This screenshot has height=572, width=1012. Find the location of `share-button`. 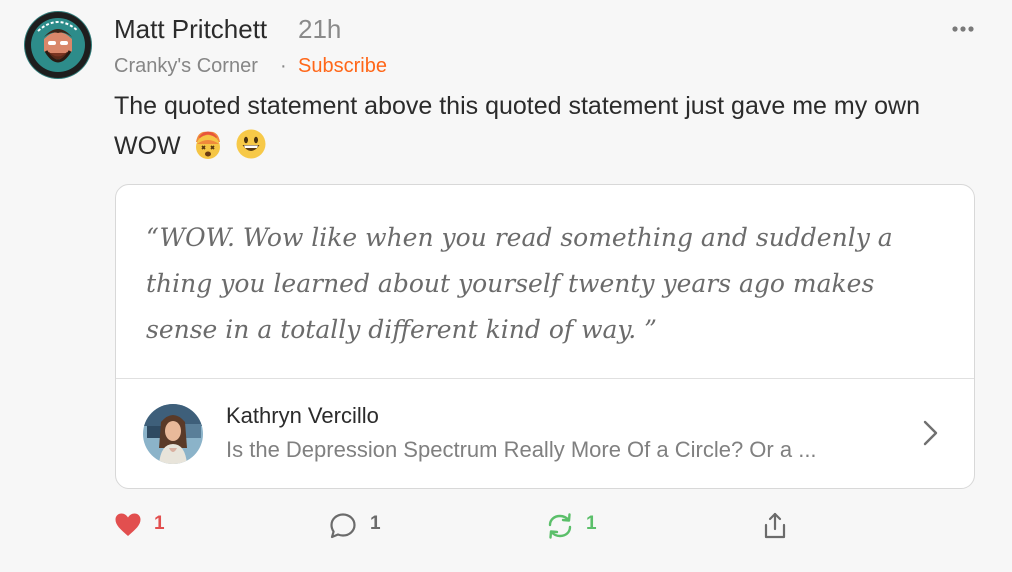

share-button is located at coordinates (776, 526).